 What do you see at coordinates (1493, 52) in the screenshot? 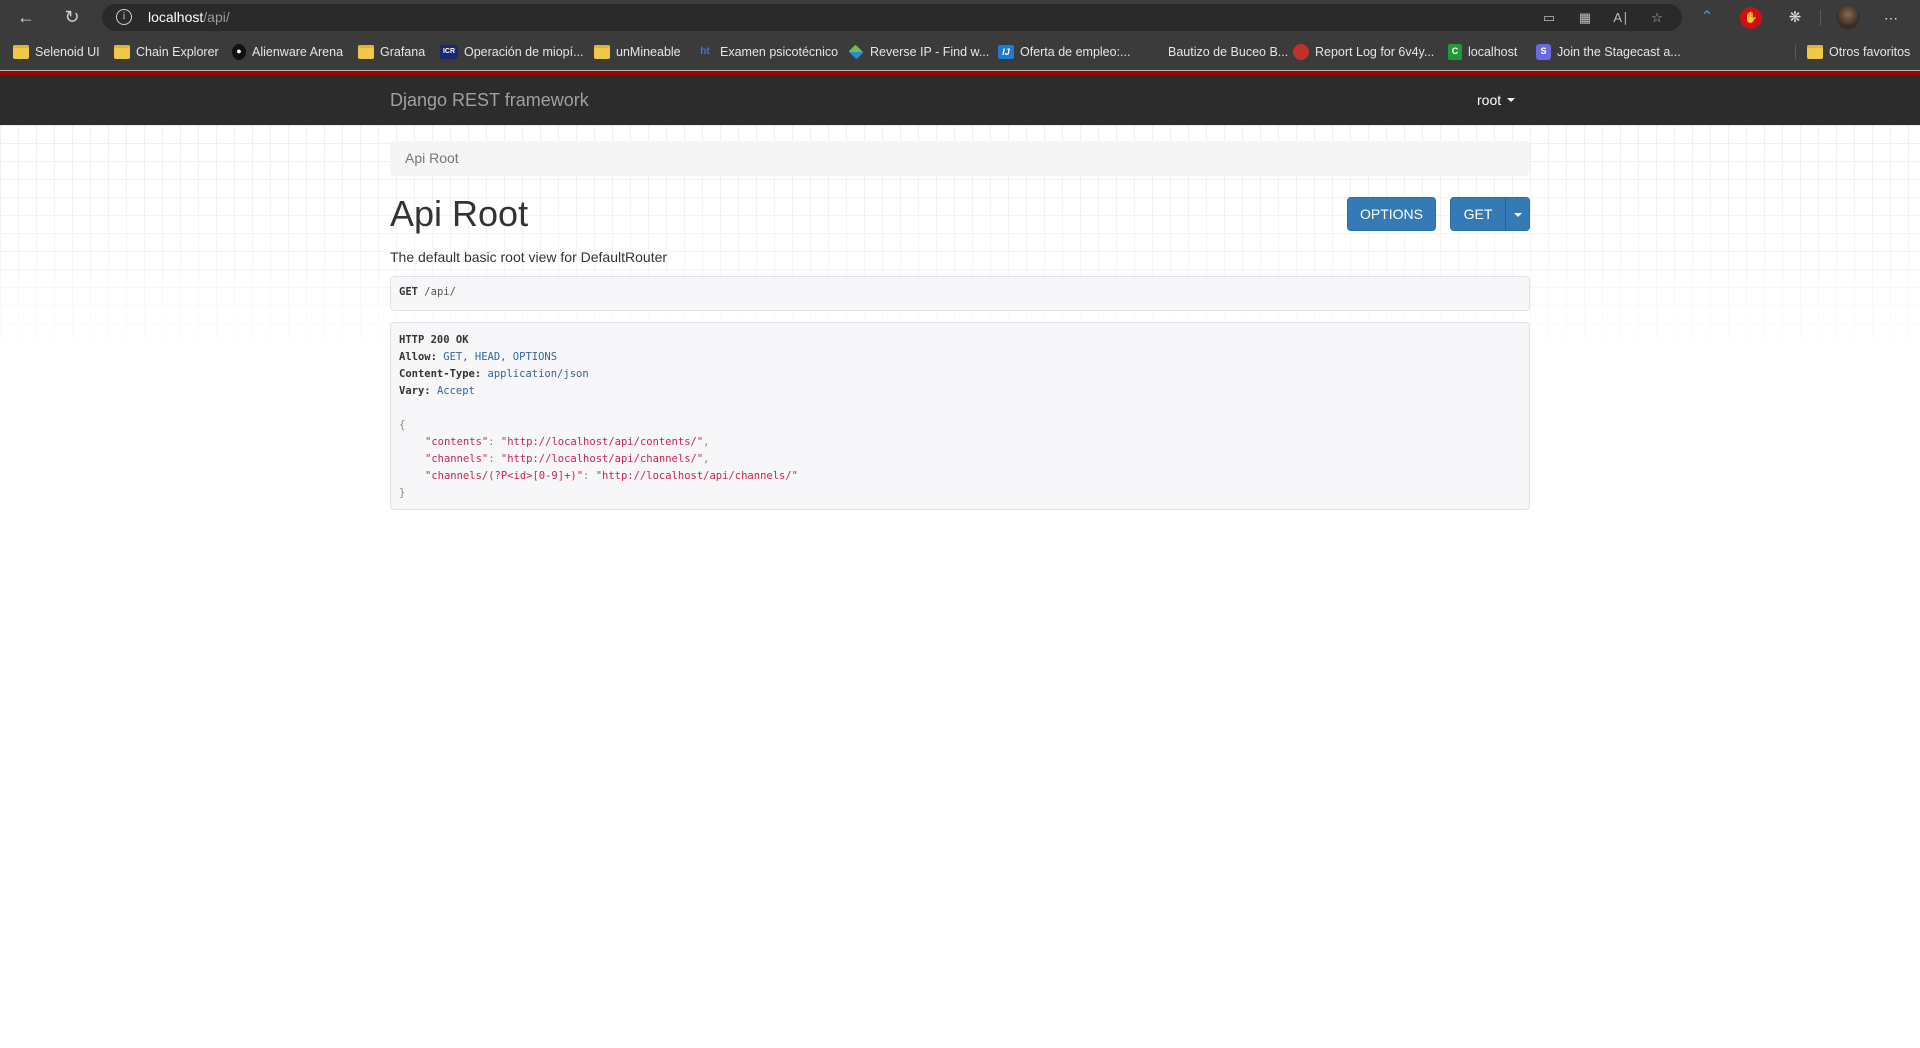
I see `bookmark-label: localhost` at bounding box center [1493, 52].